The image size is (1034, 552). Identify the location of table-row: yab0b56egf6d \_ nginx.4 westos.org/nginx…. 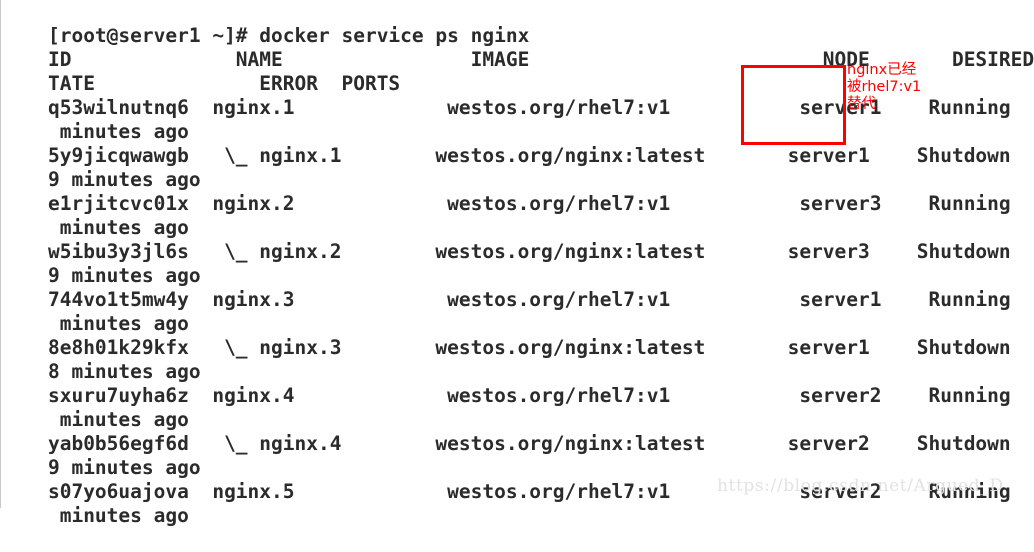
(517, 431).